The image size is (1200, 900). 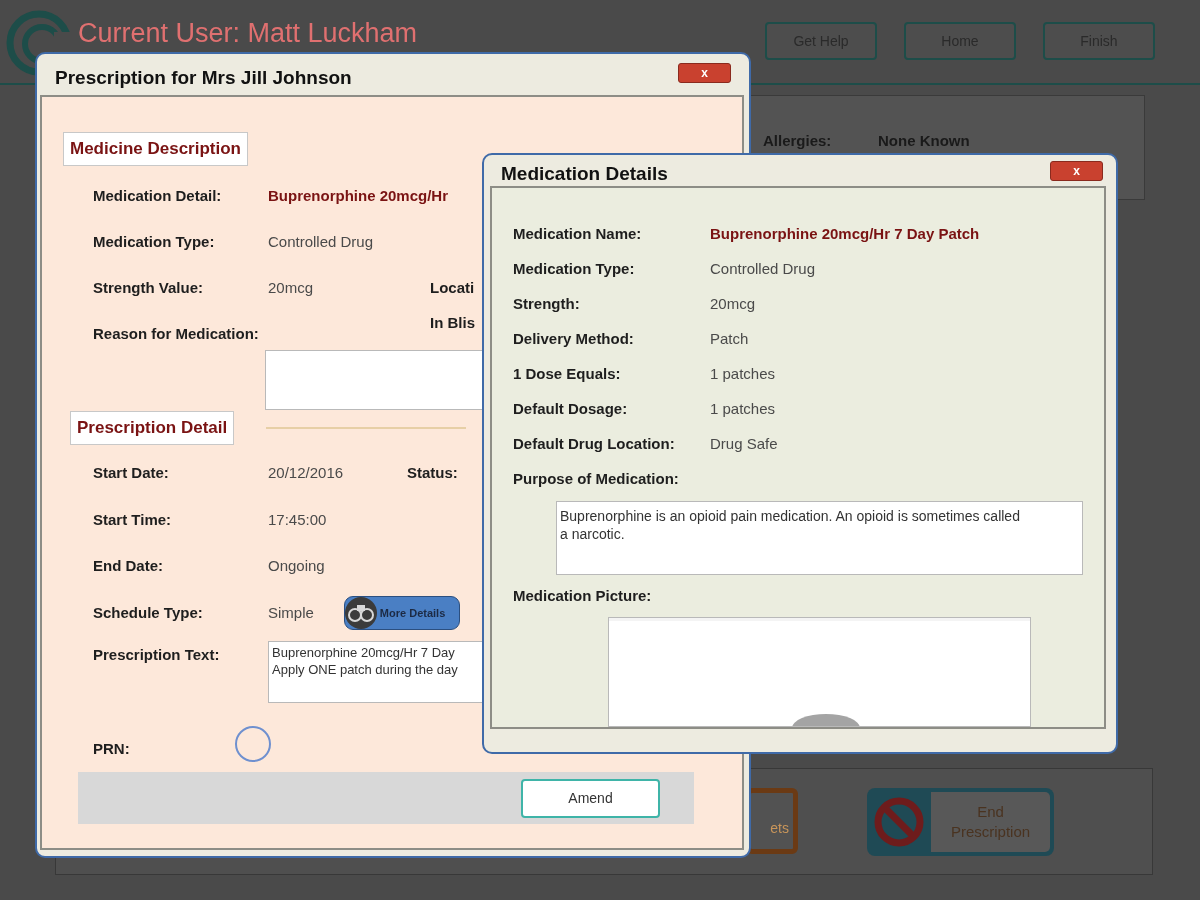 I want to click on field-label: PRN:, so click(x=111, y=749).